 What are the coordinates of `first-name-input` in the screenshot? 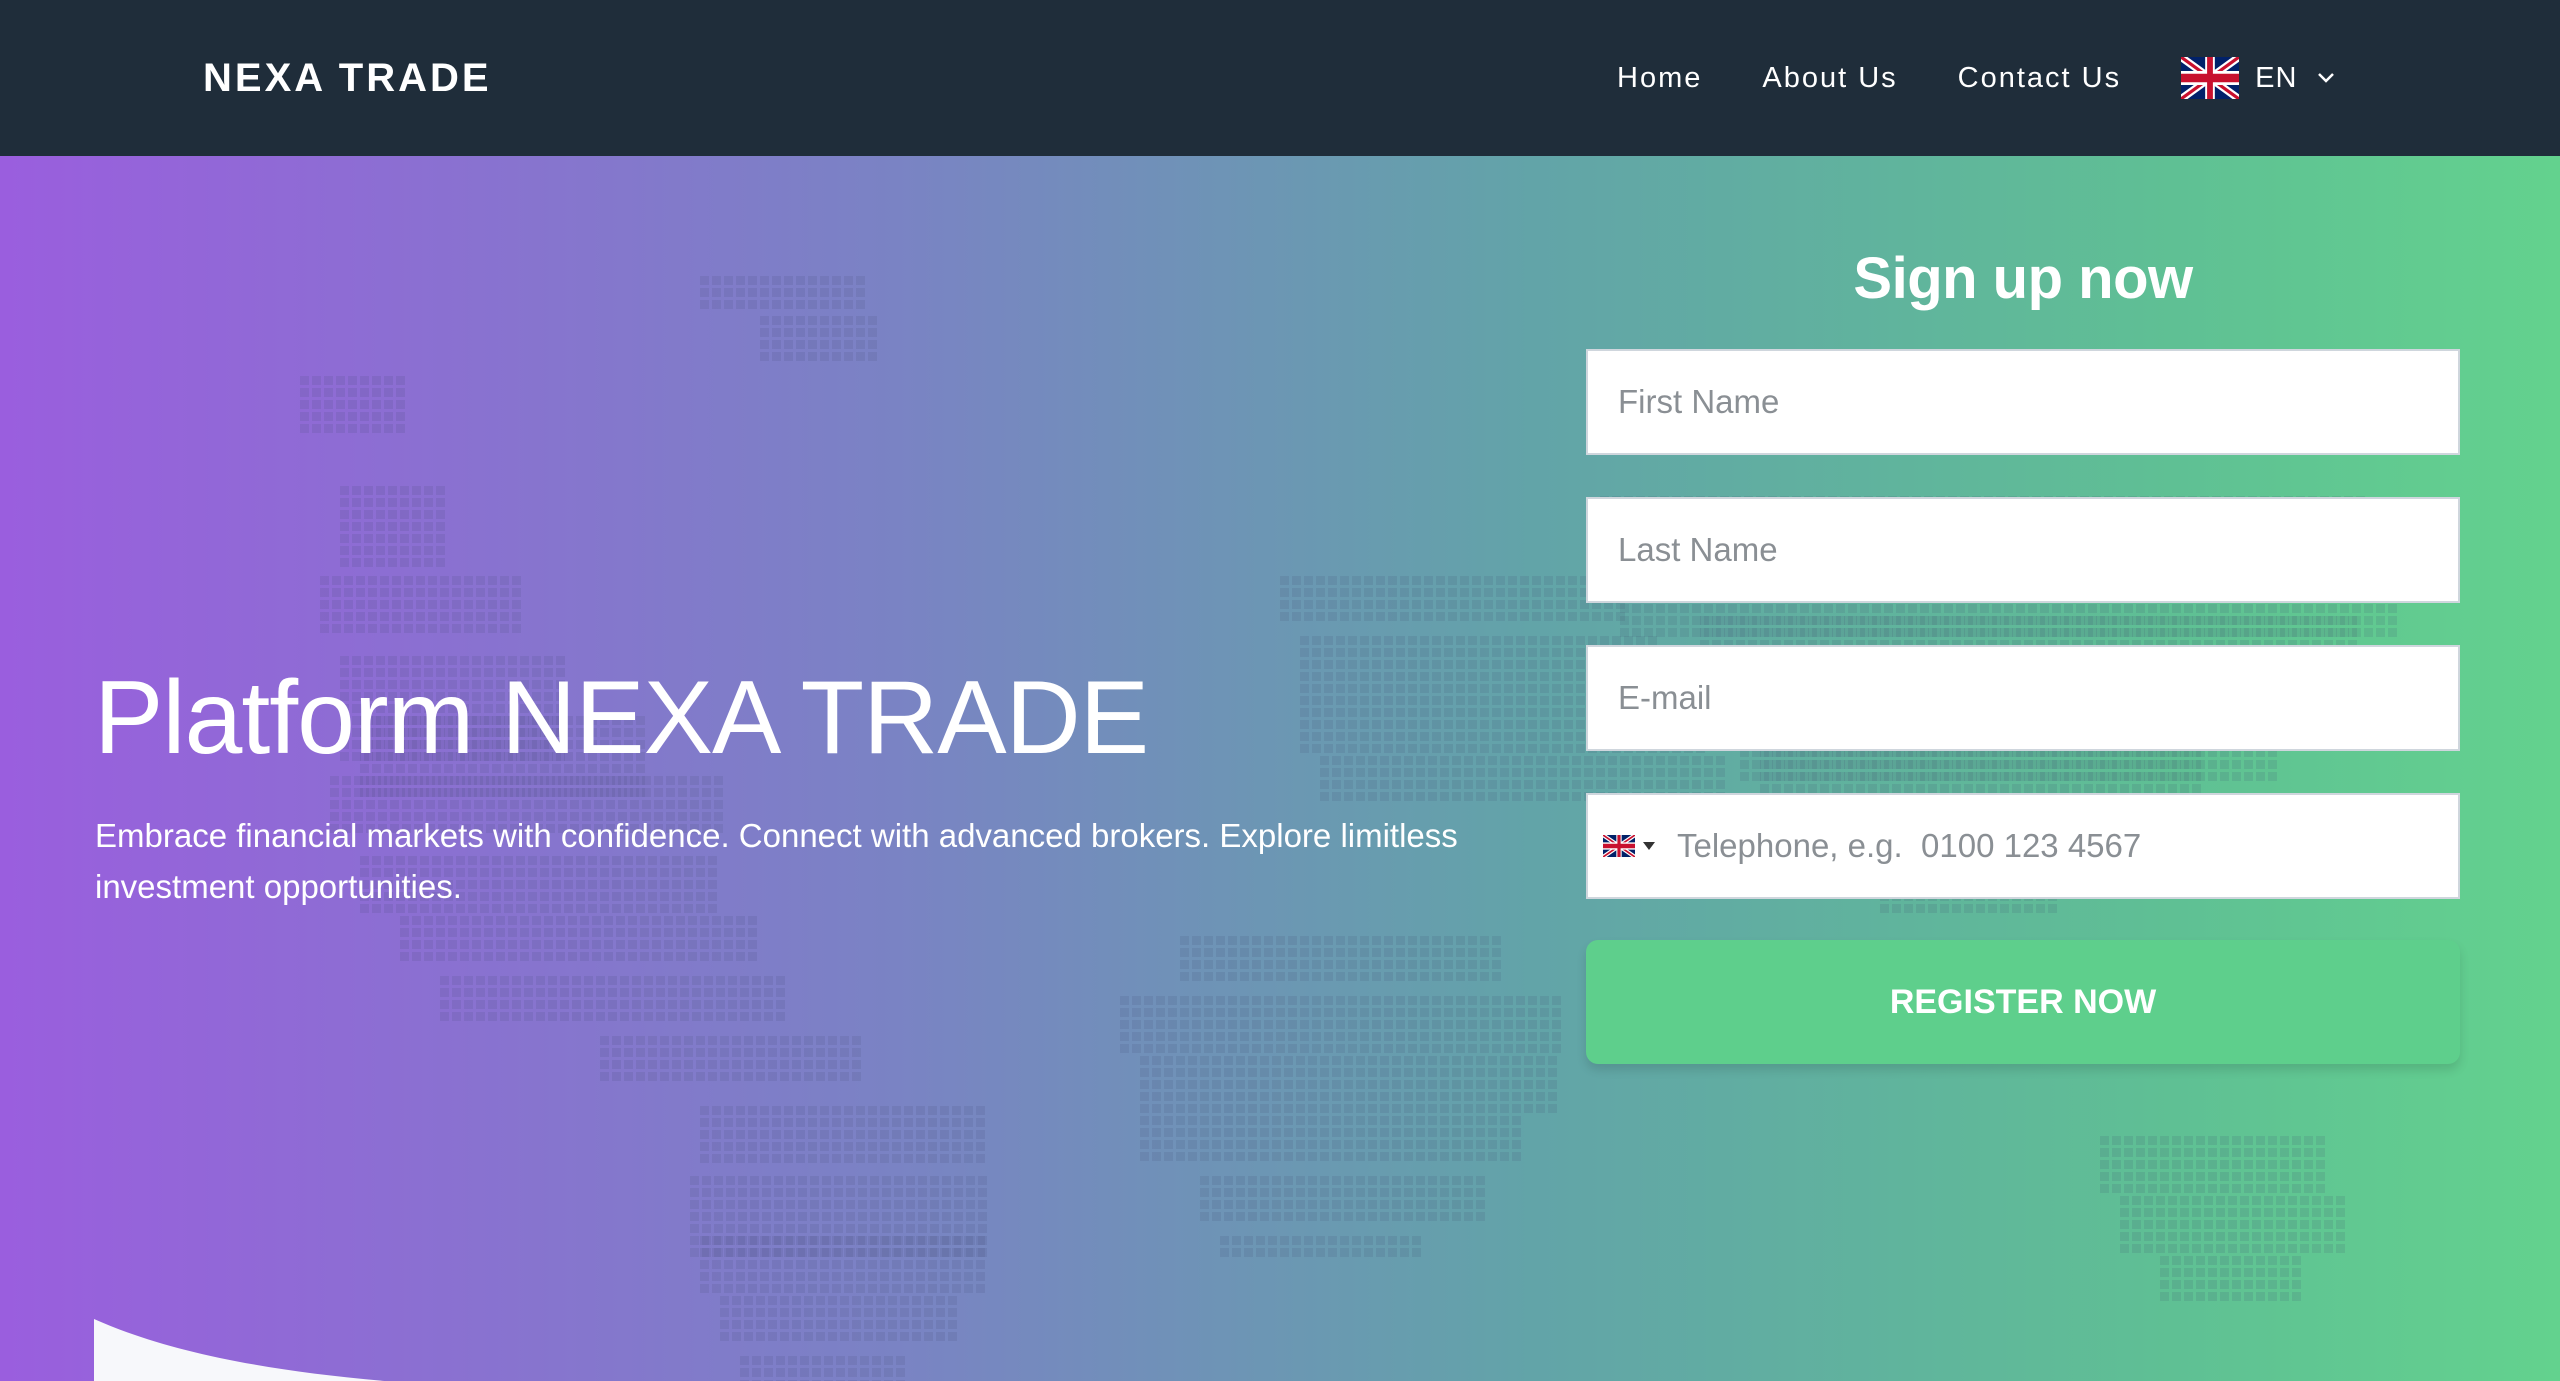 It's located at (2023, 402).